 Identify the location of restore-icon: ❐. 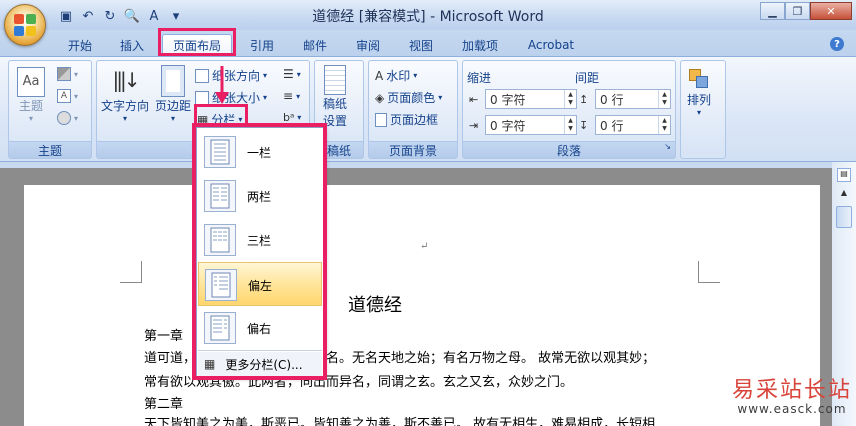
(797, 11).